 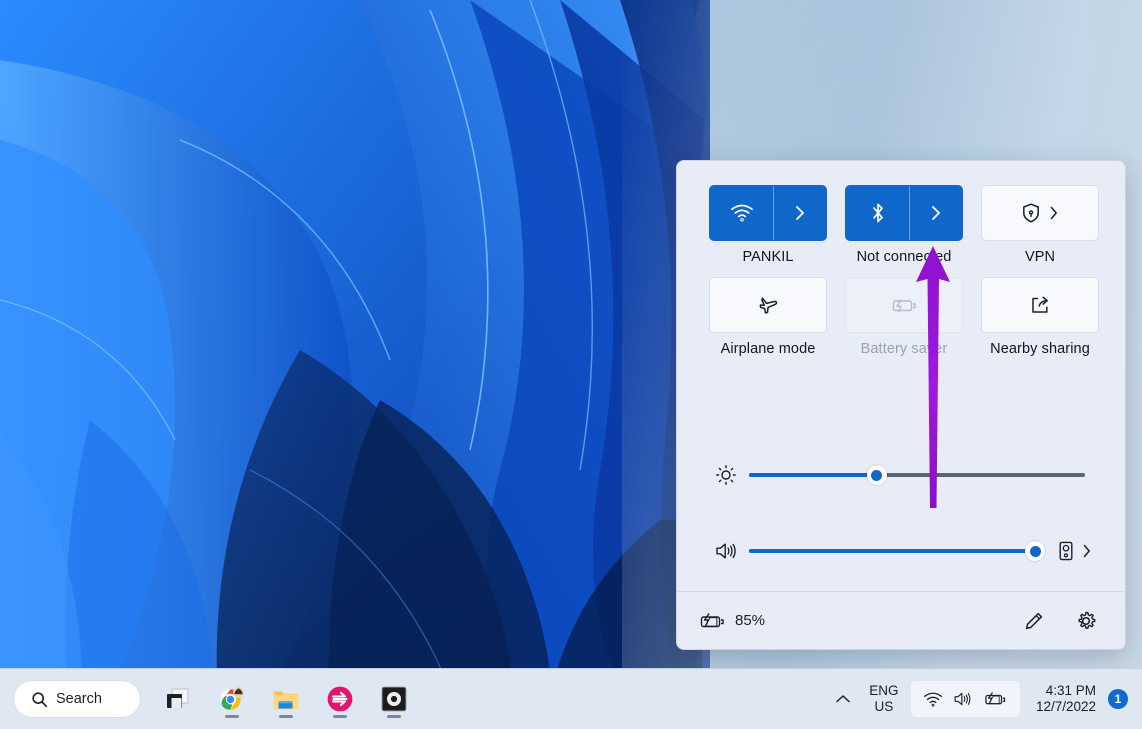 I want to click on language-line-1: ENG, so click(x=884, y=691).